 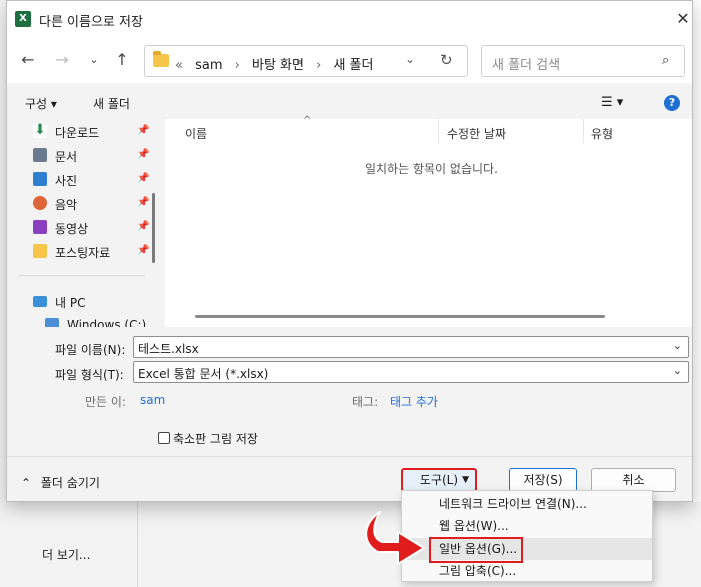 I want to click on sidebar-item-posting-materials: 포스팅자료 📌, so click(x=91, y=251).